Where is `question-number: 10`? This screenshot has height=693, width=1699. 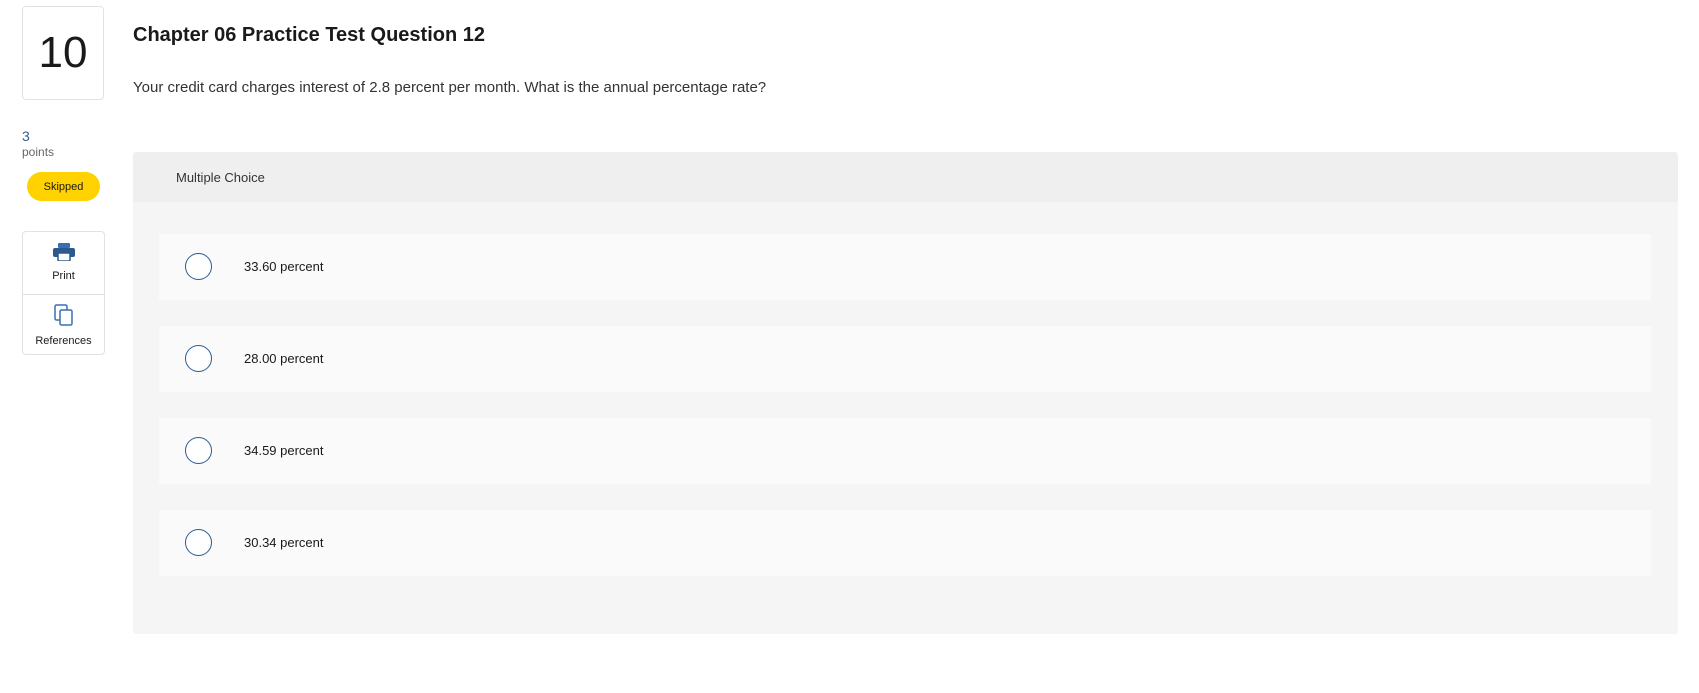
question-number: 10 is located at coordinates (63, 53).